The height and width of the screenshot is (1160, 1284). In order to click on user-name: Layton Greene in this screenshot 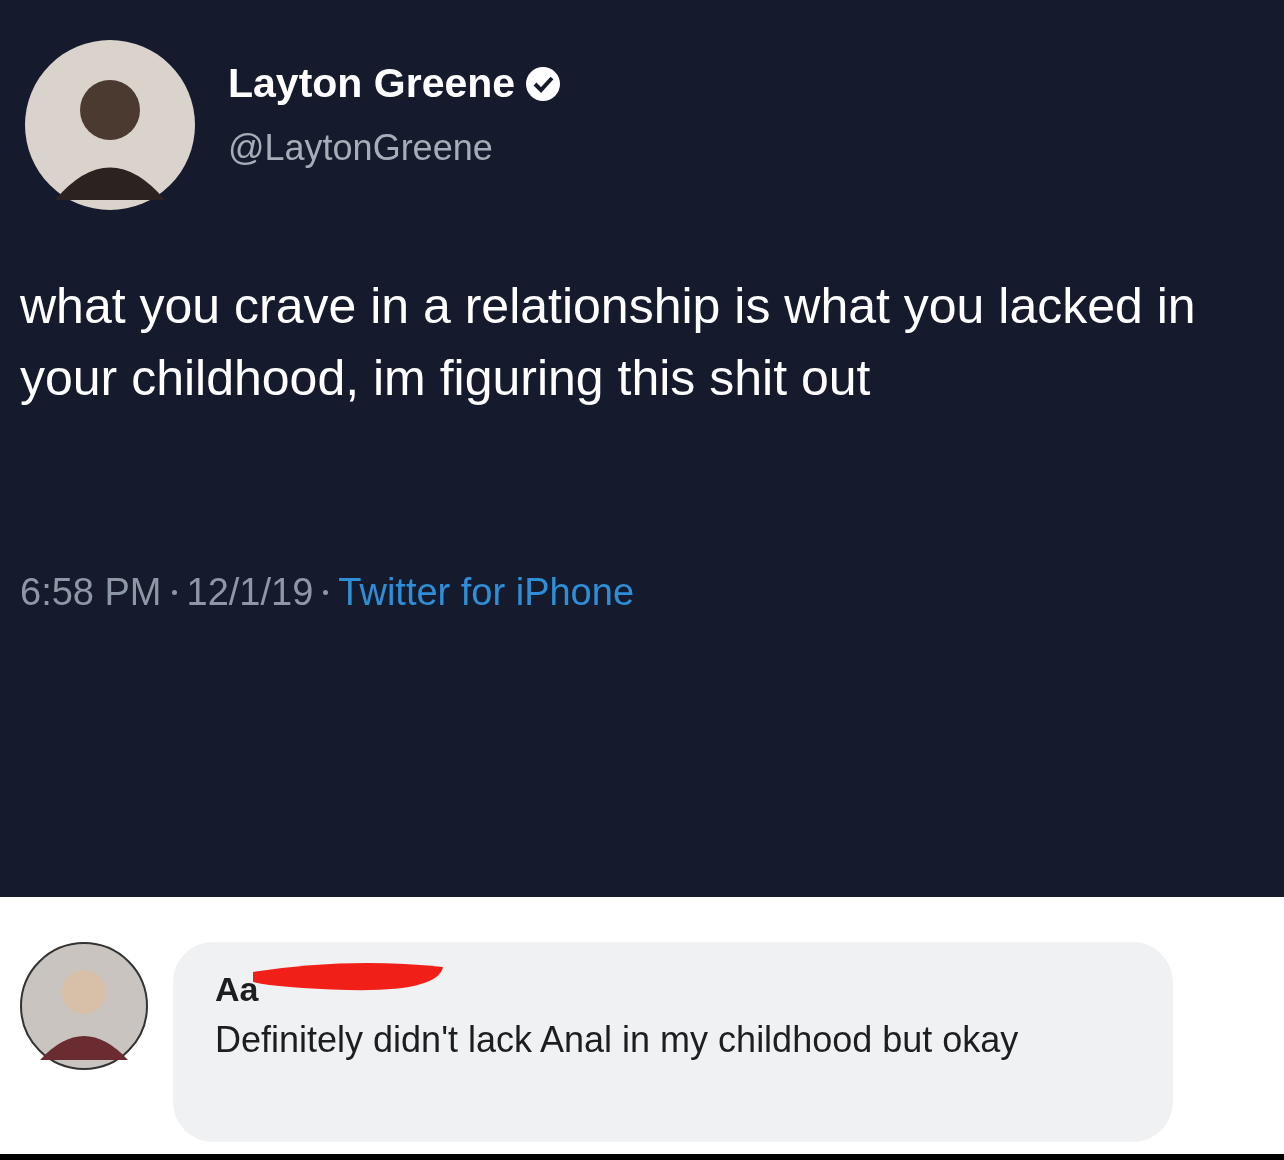, I will do `click(372, 84)`.